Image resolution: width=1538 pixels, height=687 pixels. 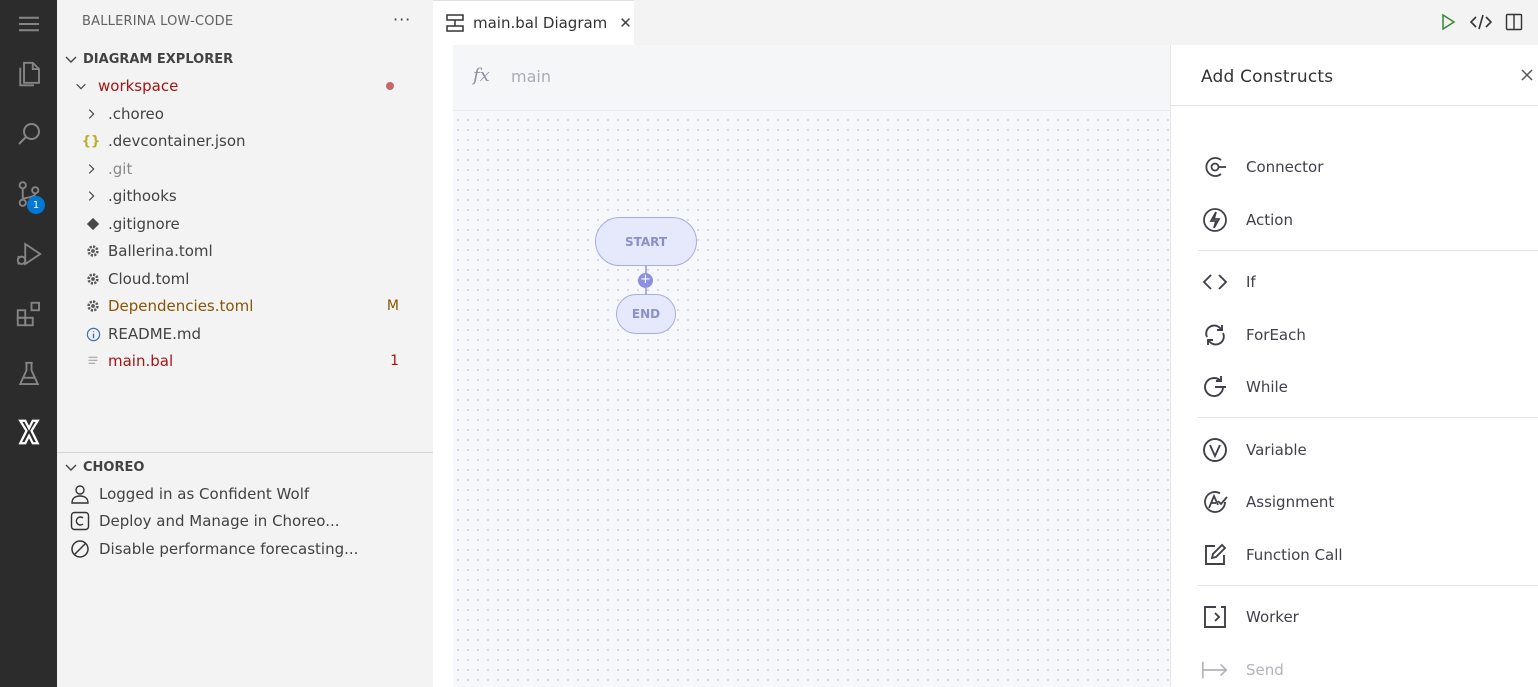 I want to click on construct-variable: Variable, so click(x=1254, y=450).